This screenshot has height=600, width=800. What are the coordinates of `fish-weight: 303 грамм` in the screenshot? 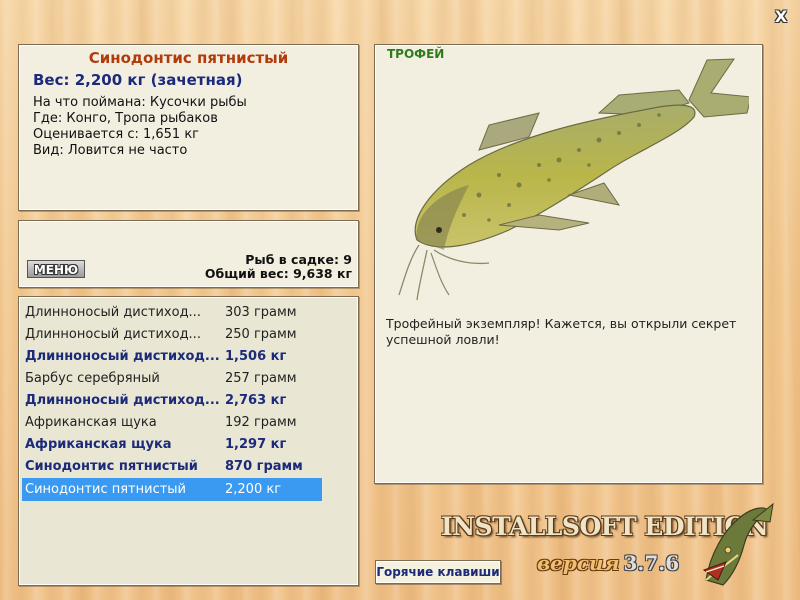 It's located at (261, 312).